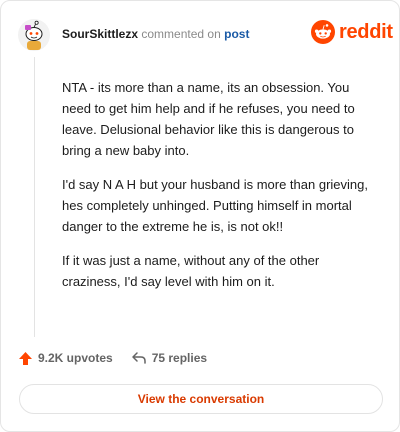 This screenshot has width=400, height=432. Describe the element at coordinates (138, 358) in the screenshot. I see `reply-arrow-icon` at that location.